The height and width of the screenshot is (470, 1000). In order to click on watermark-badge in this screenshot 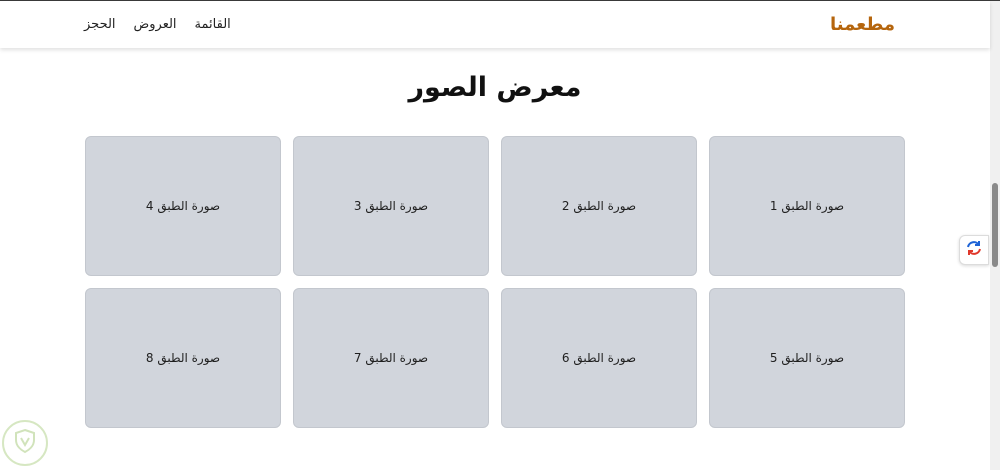, I will do `click(25, 443)`.